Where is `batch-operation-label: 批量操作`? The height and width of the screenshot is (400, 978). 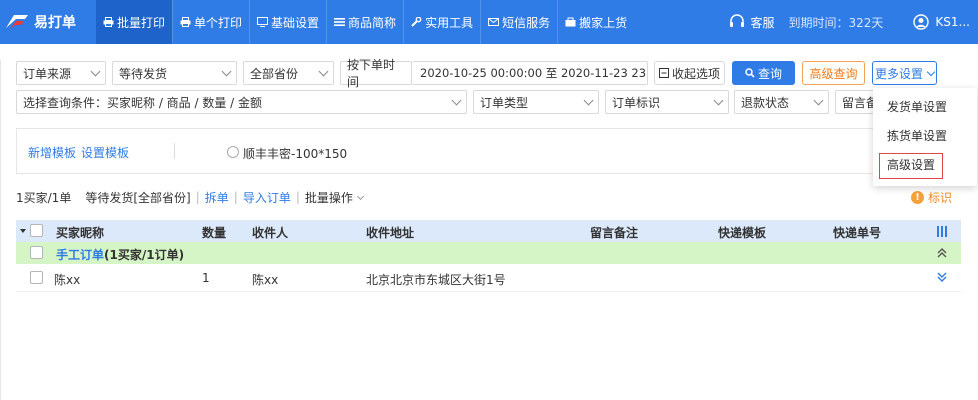
batch-operation-label: 批量操作 is located at coordinates (328, 197).